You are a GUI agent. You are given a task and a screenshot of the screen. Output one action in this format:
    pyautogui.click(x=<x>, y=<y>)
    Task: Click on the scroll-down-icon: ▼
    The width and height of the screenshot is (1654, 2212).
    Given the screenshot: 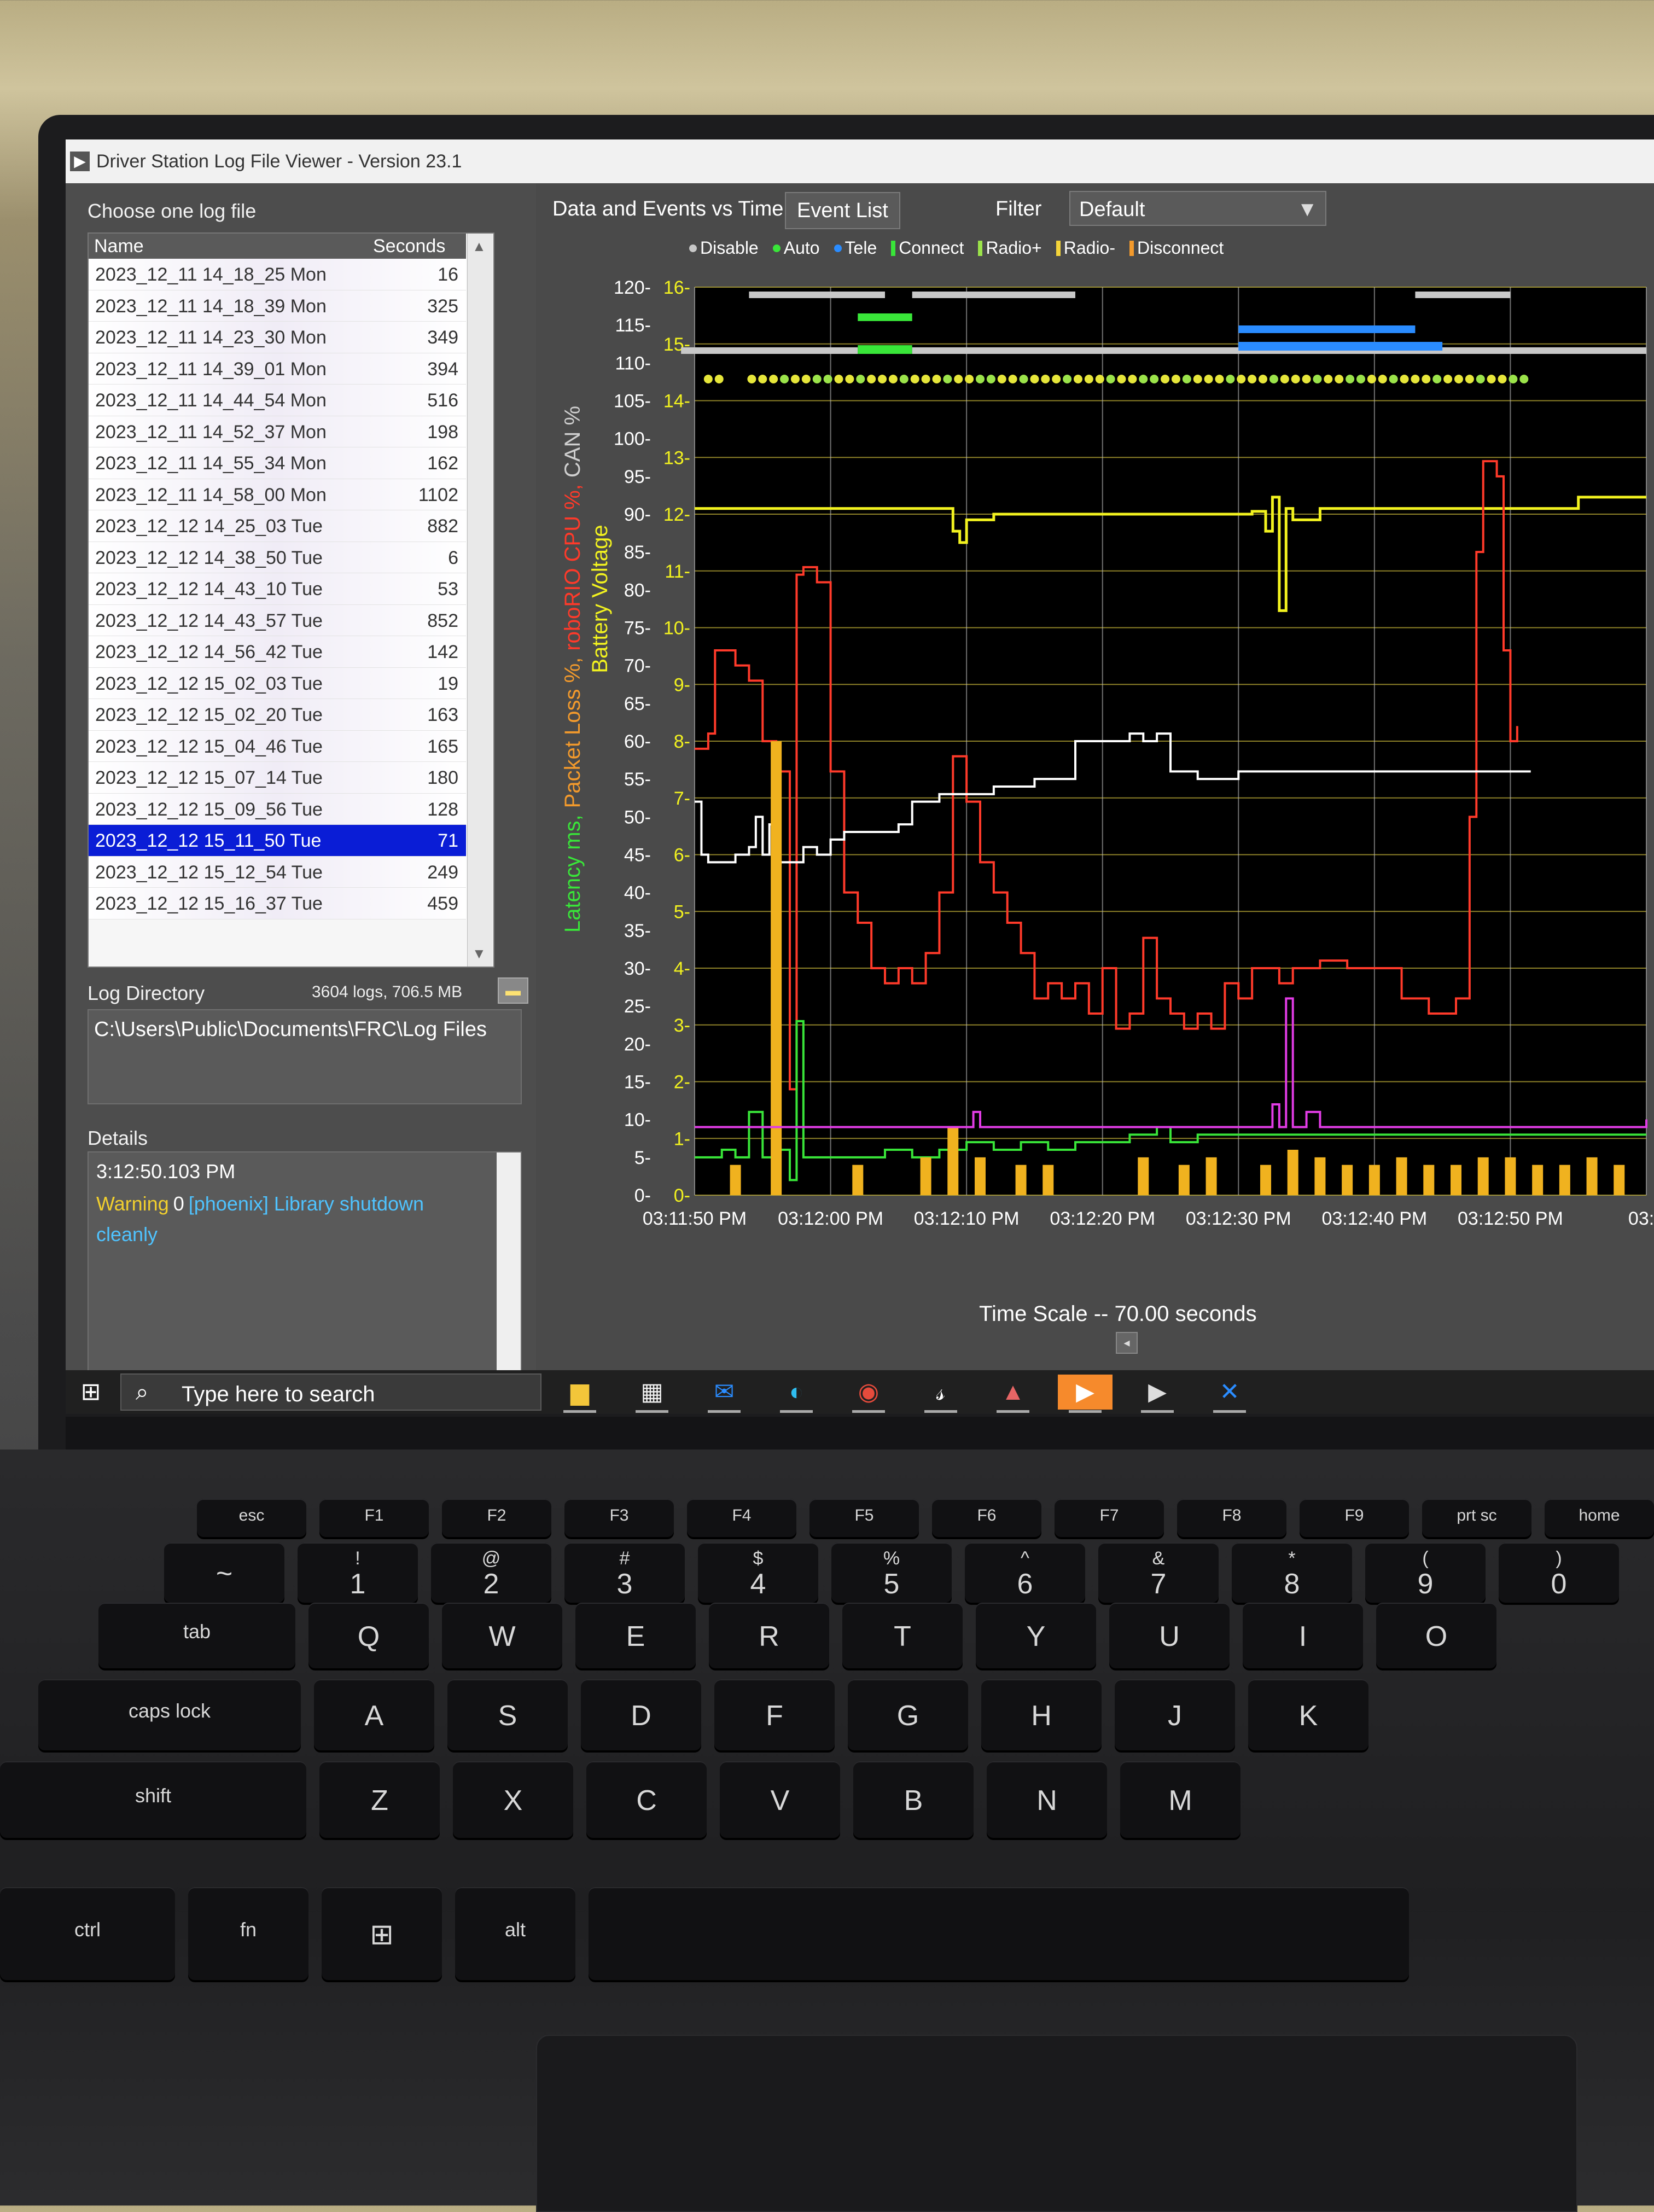 What is the action you would take?
    pyautogui.click(x=479, y=953)
    